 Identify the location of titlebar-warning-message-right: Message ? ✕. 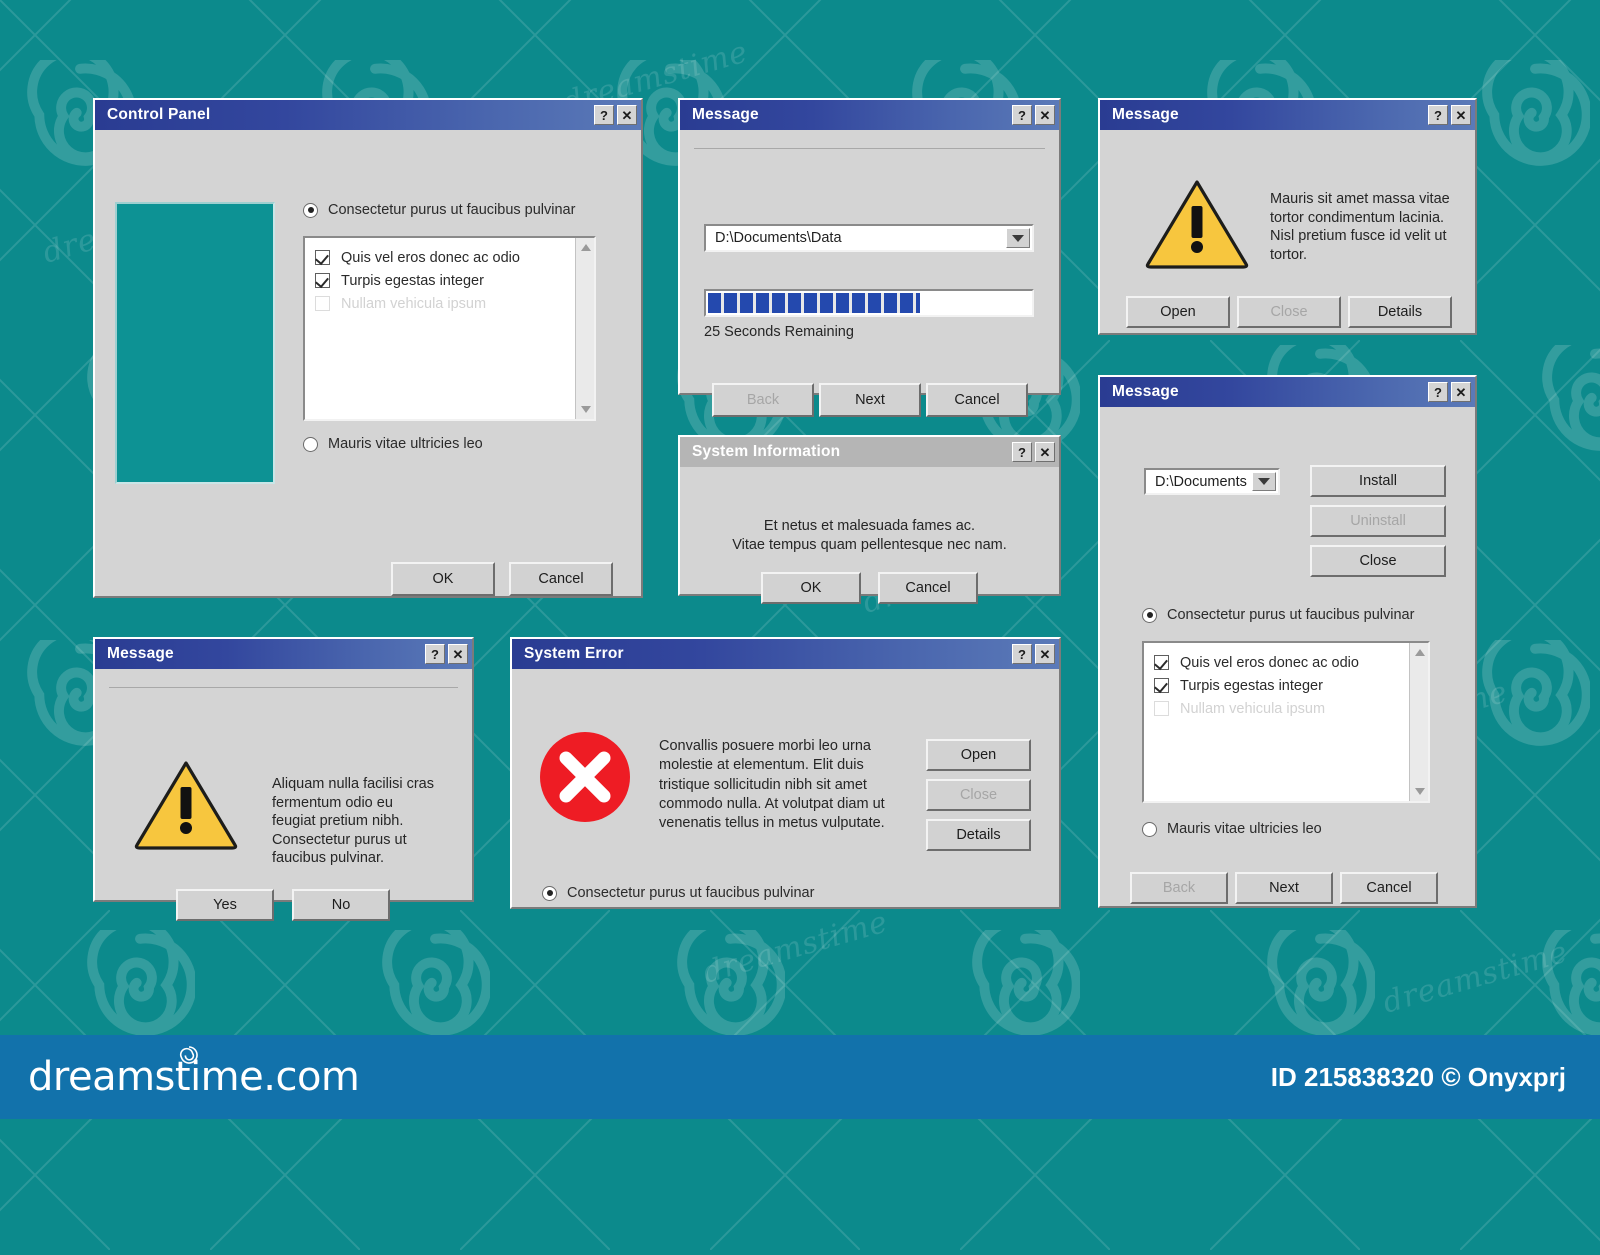
(1287, 115).